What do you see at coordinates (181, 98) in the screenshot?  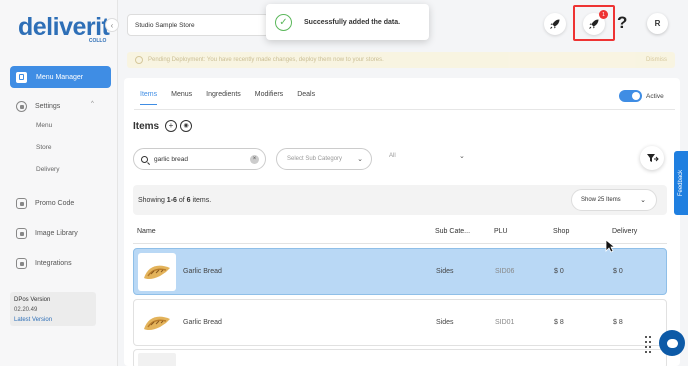 I see `tab-menus: Menus` at bounding box center [181, 98].